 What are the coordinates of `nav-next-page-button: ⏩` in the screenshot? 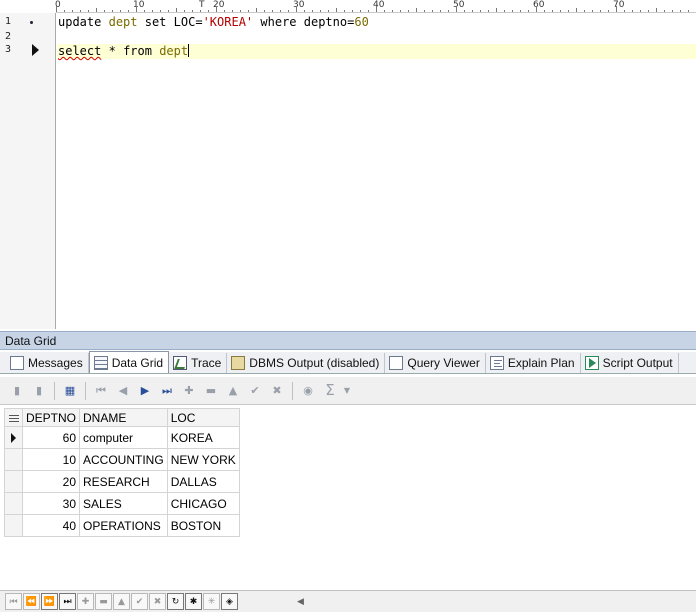 It's located at (49, 601).